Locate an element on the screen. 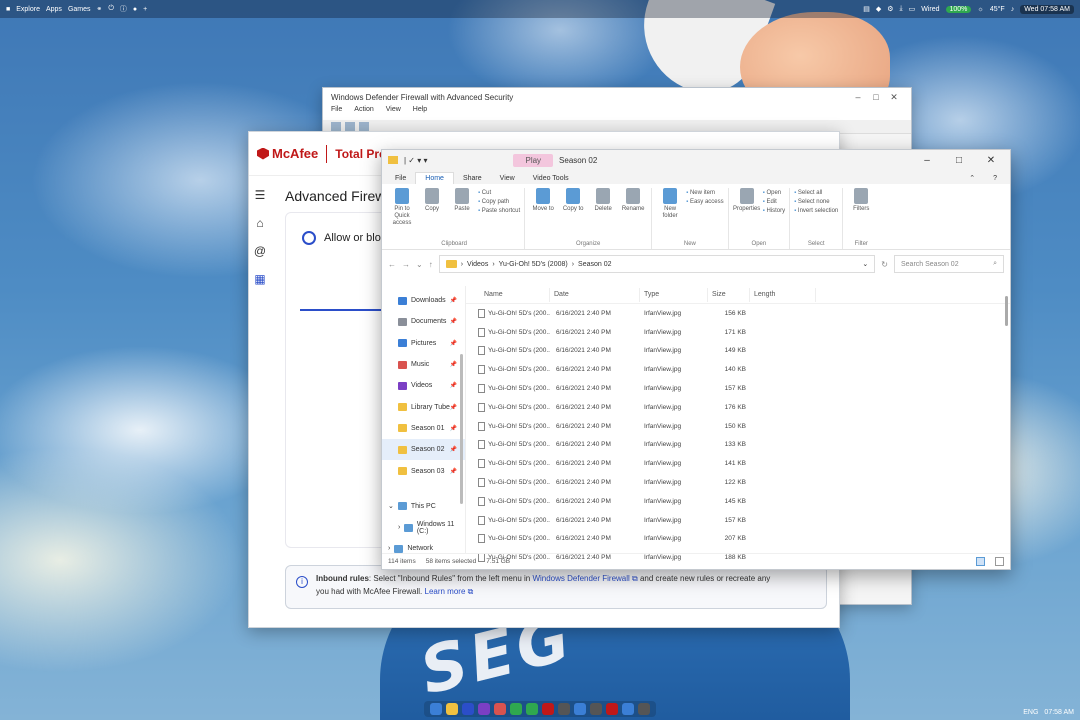  forward-icon is located at coordinates (350, 126).